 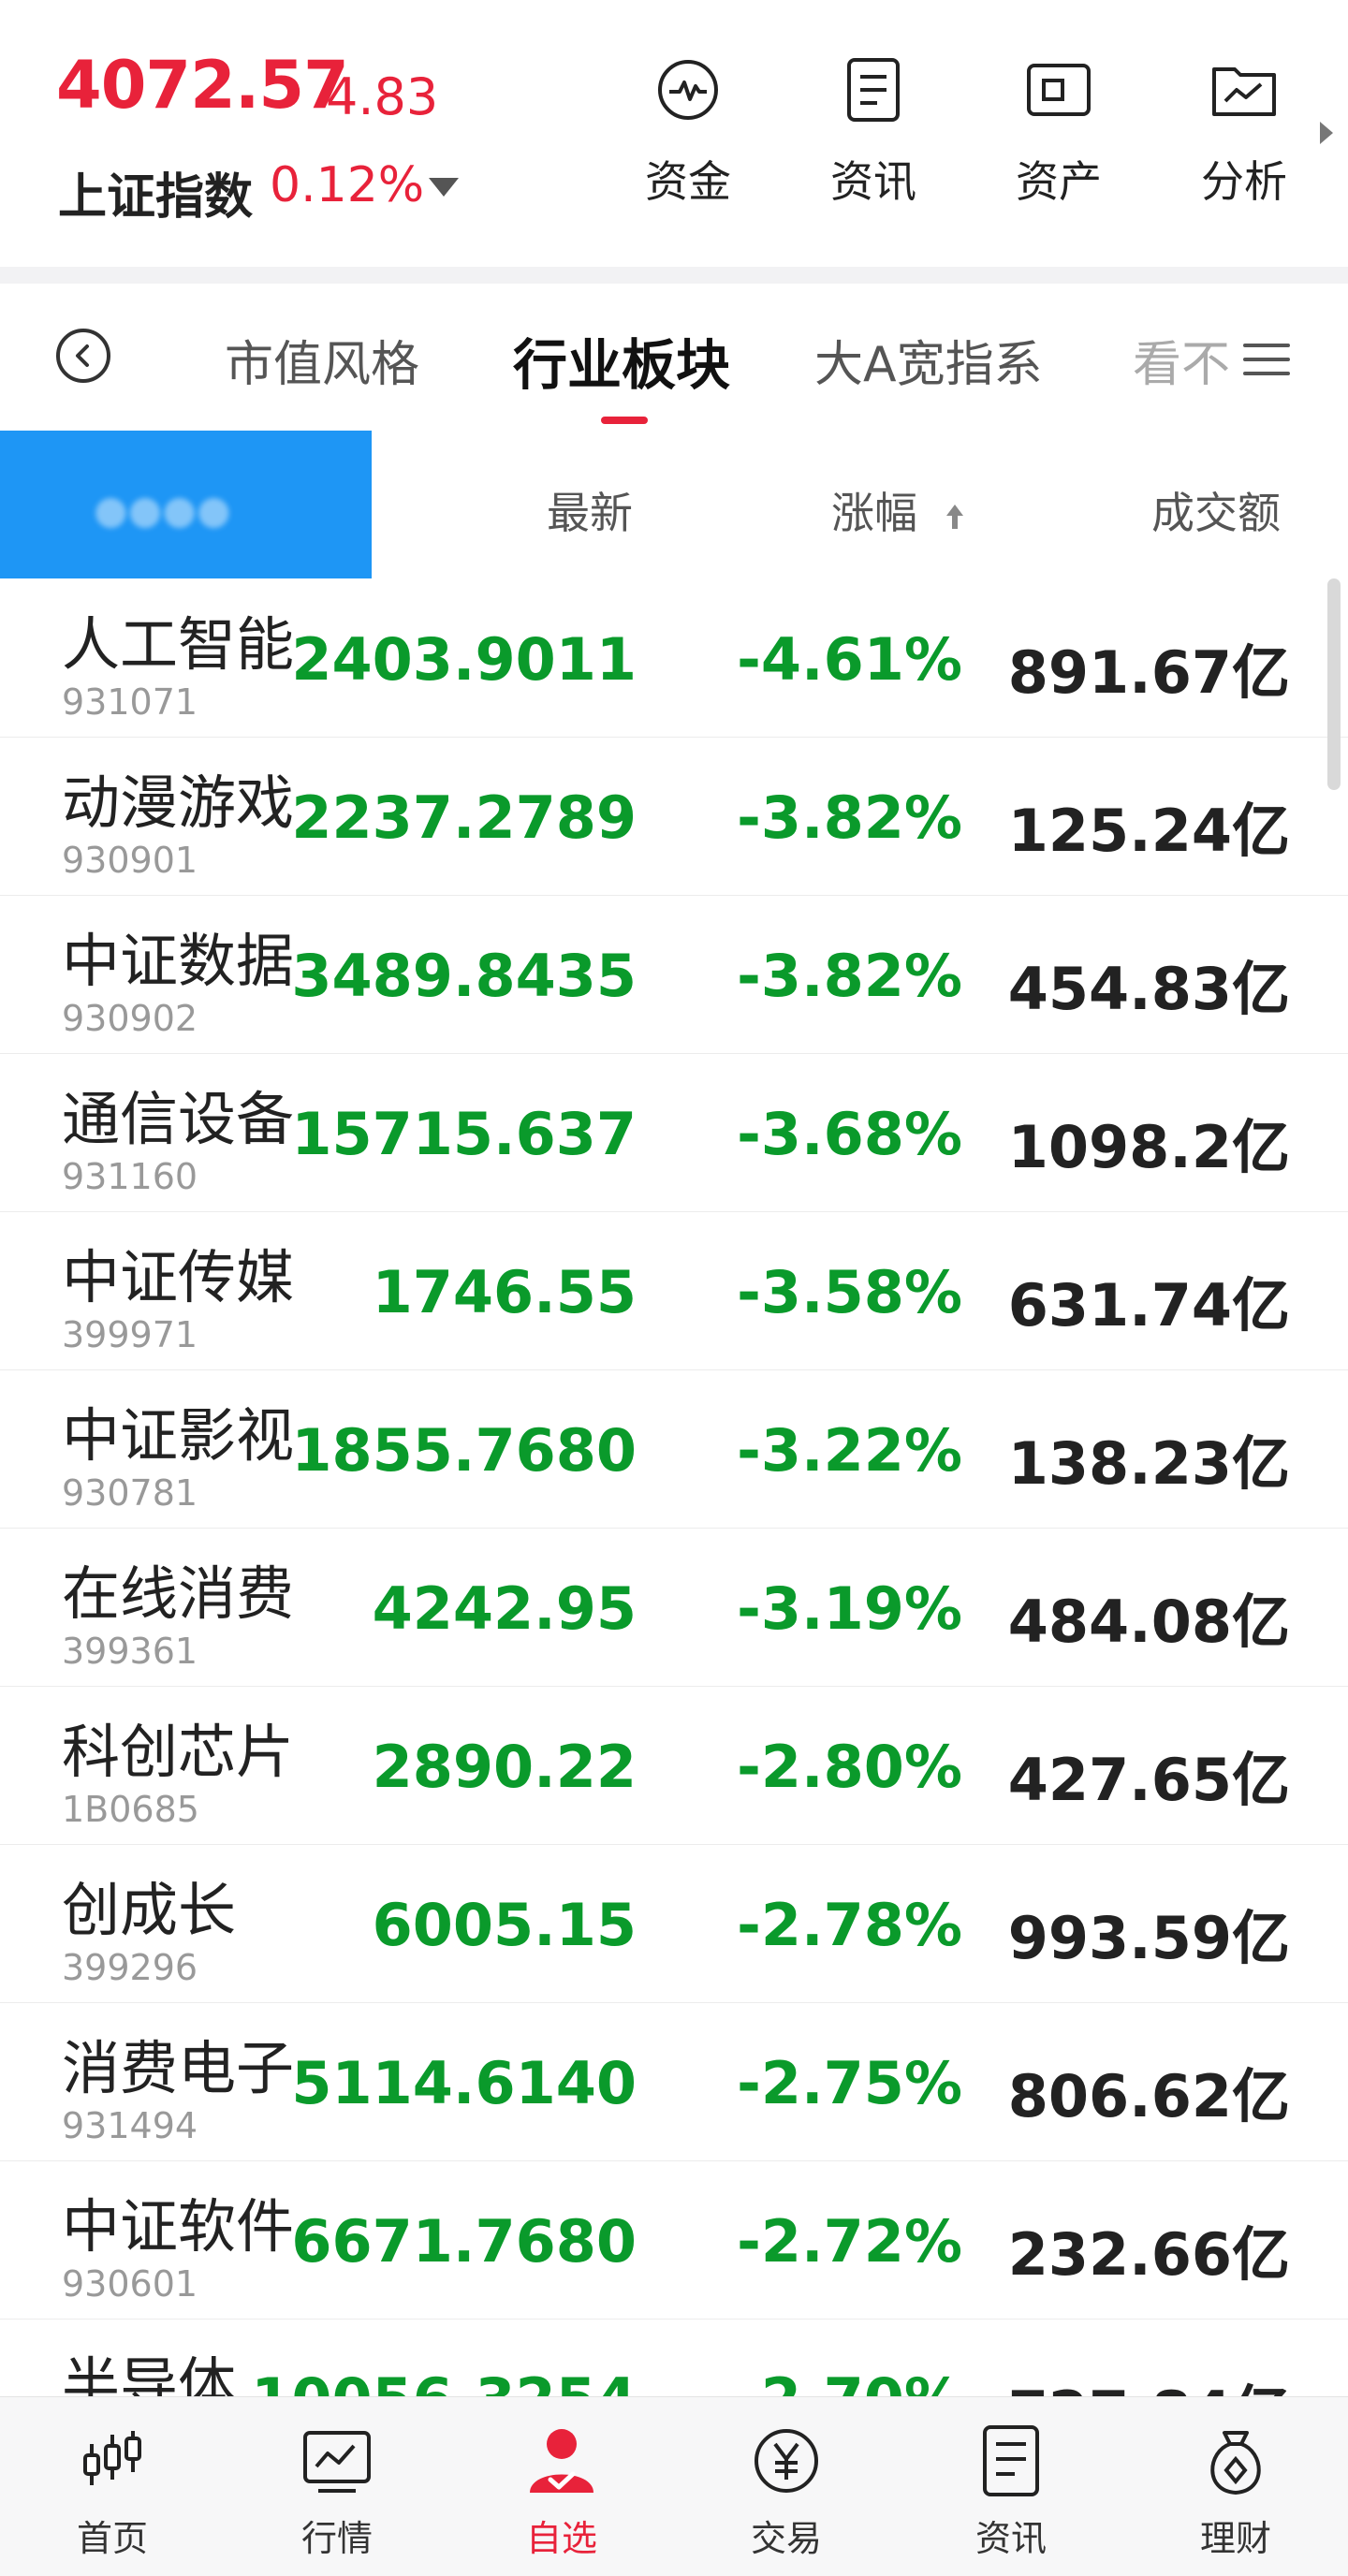 I want to click on sector-name: 中证影视, so click(x=179, y=1435).